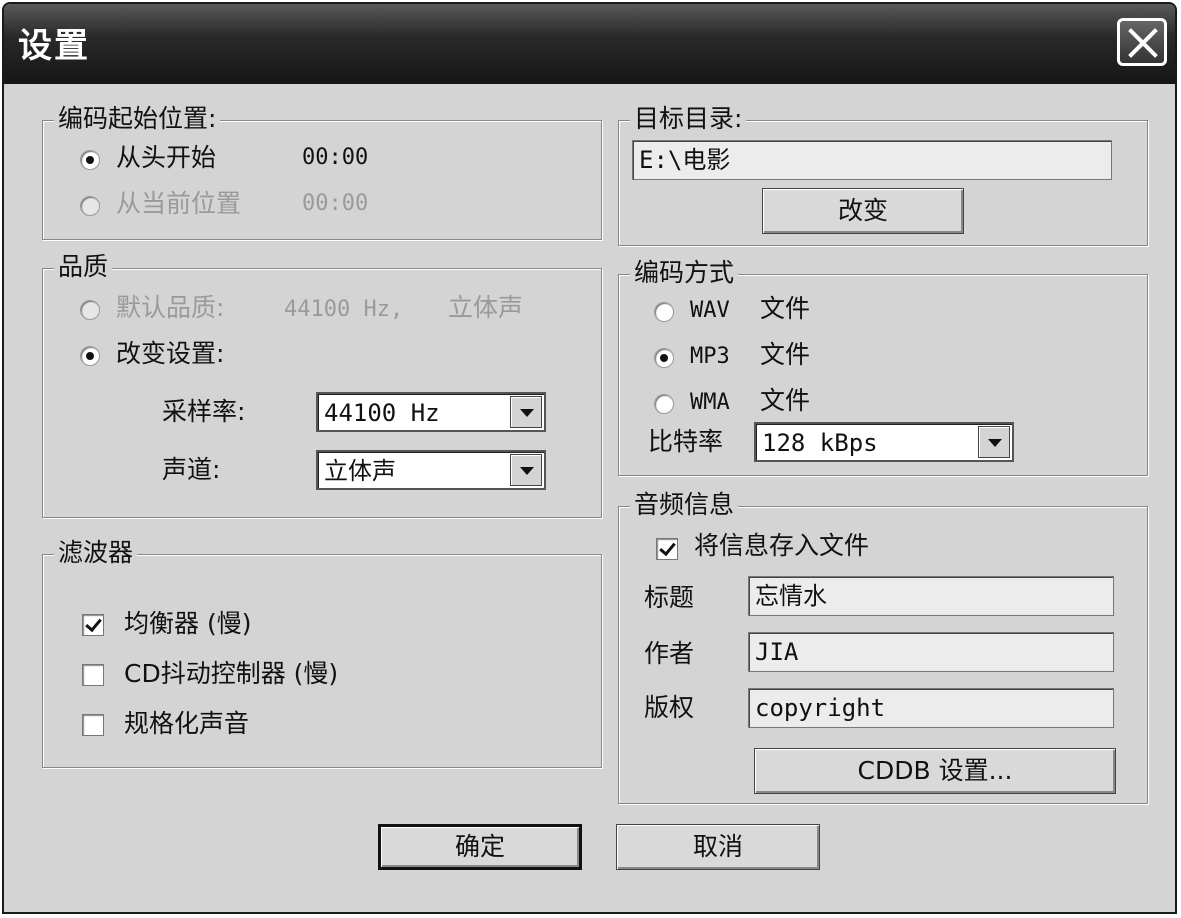 This screenshot has width=1181, height=918. Describe the element at coordinates (667, 549) in the screenshot. I see `save-info-checkbox` at that location.